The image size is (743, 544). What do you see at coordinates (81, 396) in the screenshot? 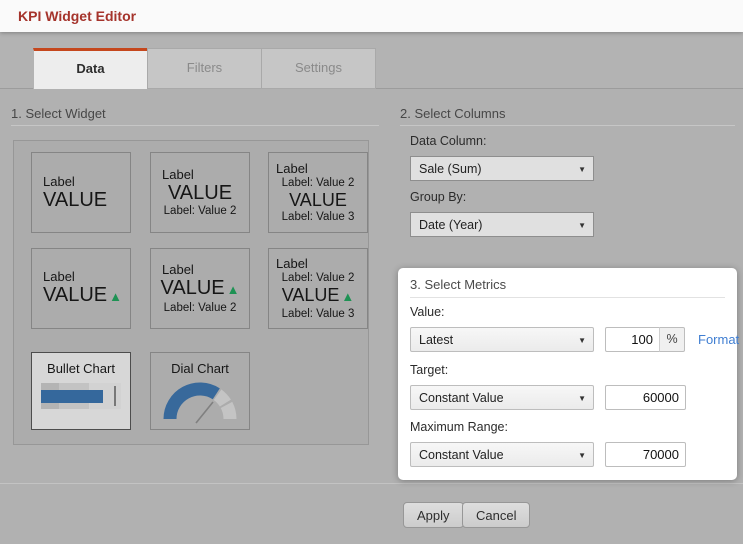
I see `bullet-chart-icon` at bounding box center [81, 396].